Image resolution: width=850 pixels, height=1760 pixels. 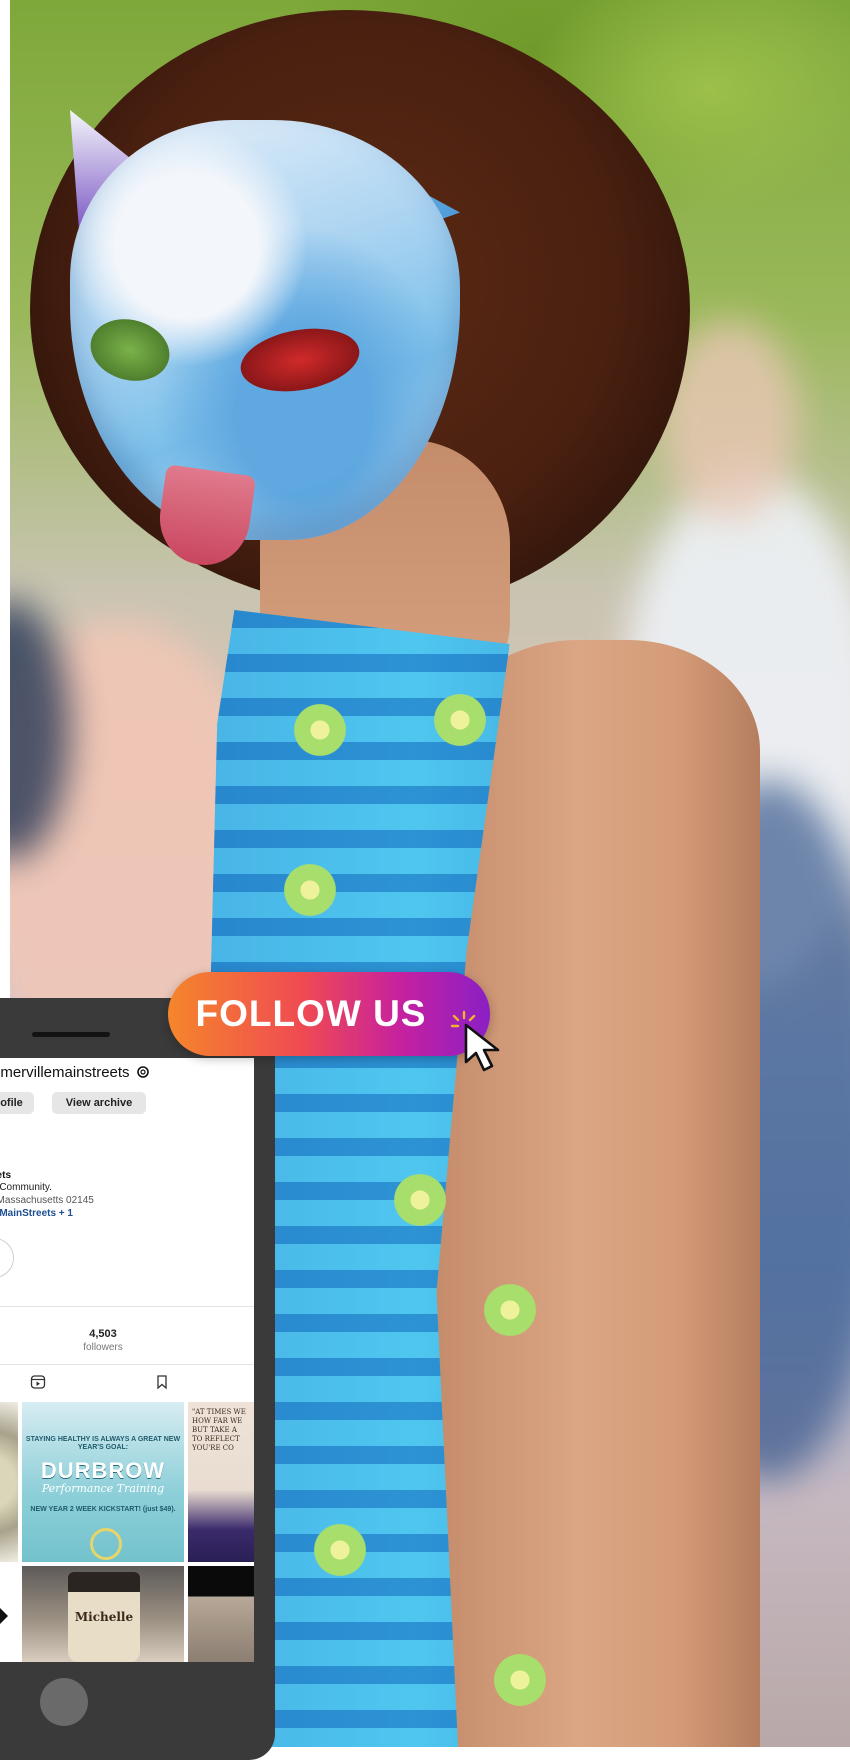 I want to click on reels-icon, so click(x=38, y=1382).